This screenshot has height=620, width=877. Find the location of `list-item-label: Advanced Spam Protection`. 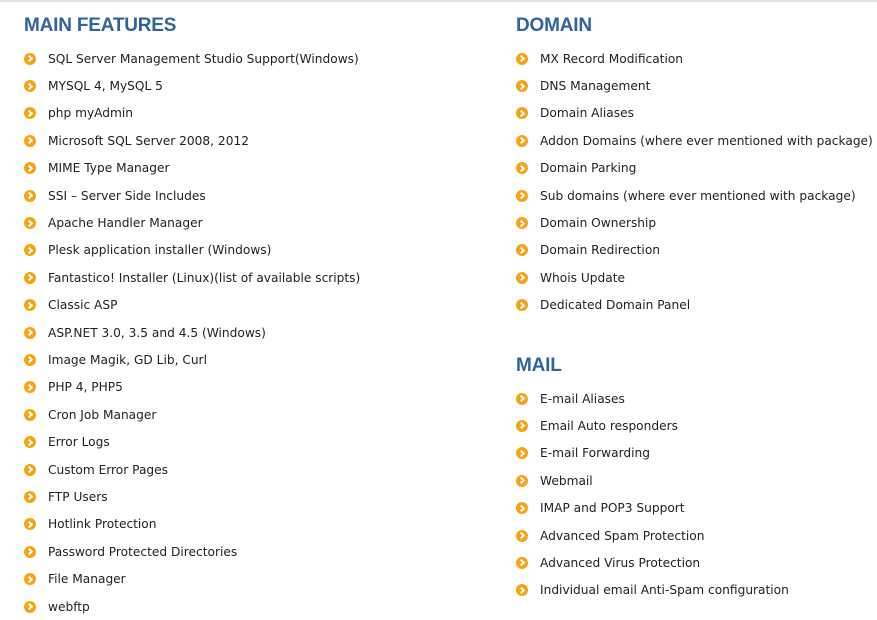

list-item-label: Advanced Spam Protection is located at coordinates (622, 535).